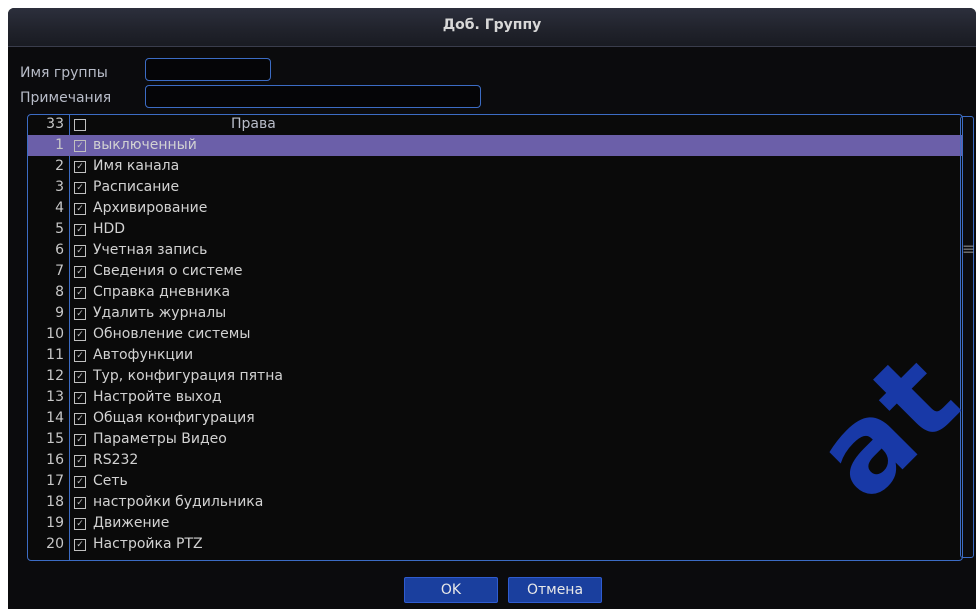 The height and width of the screenshot is (609, 978). What do you see at coordinates (178, 502) in the screenshot?
I see `permission-label: настройки будильника` at bounding box center [178, 502].